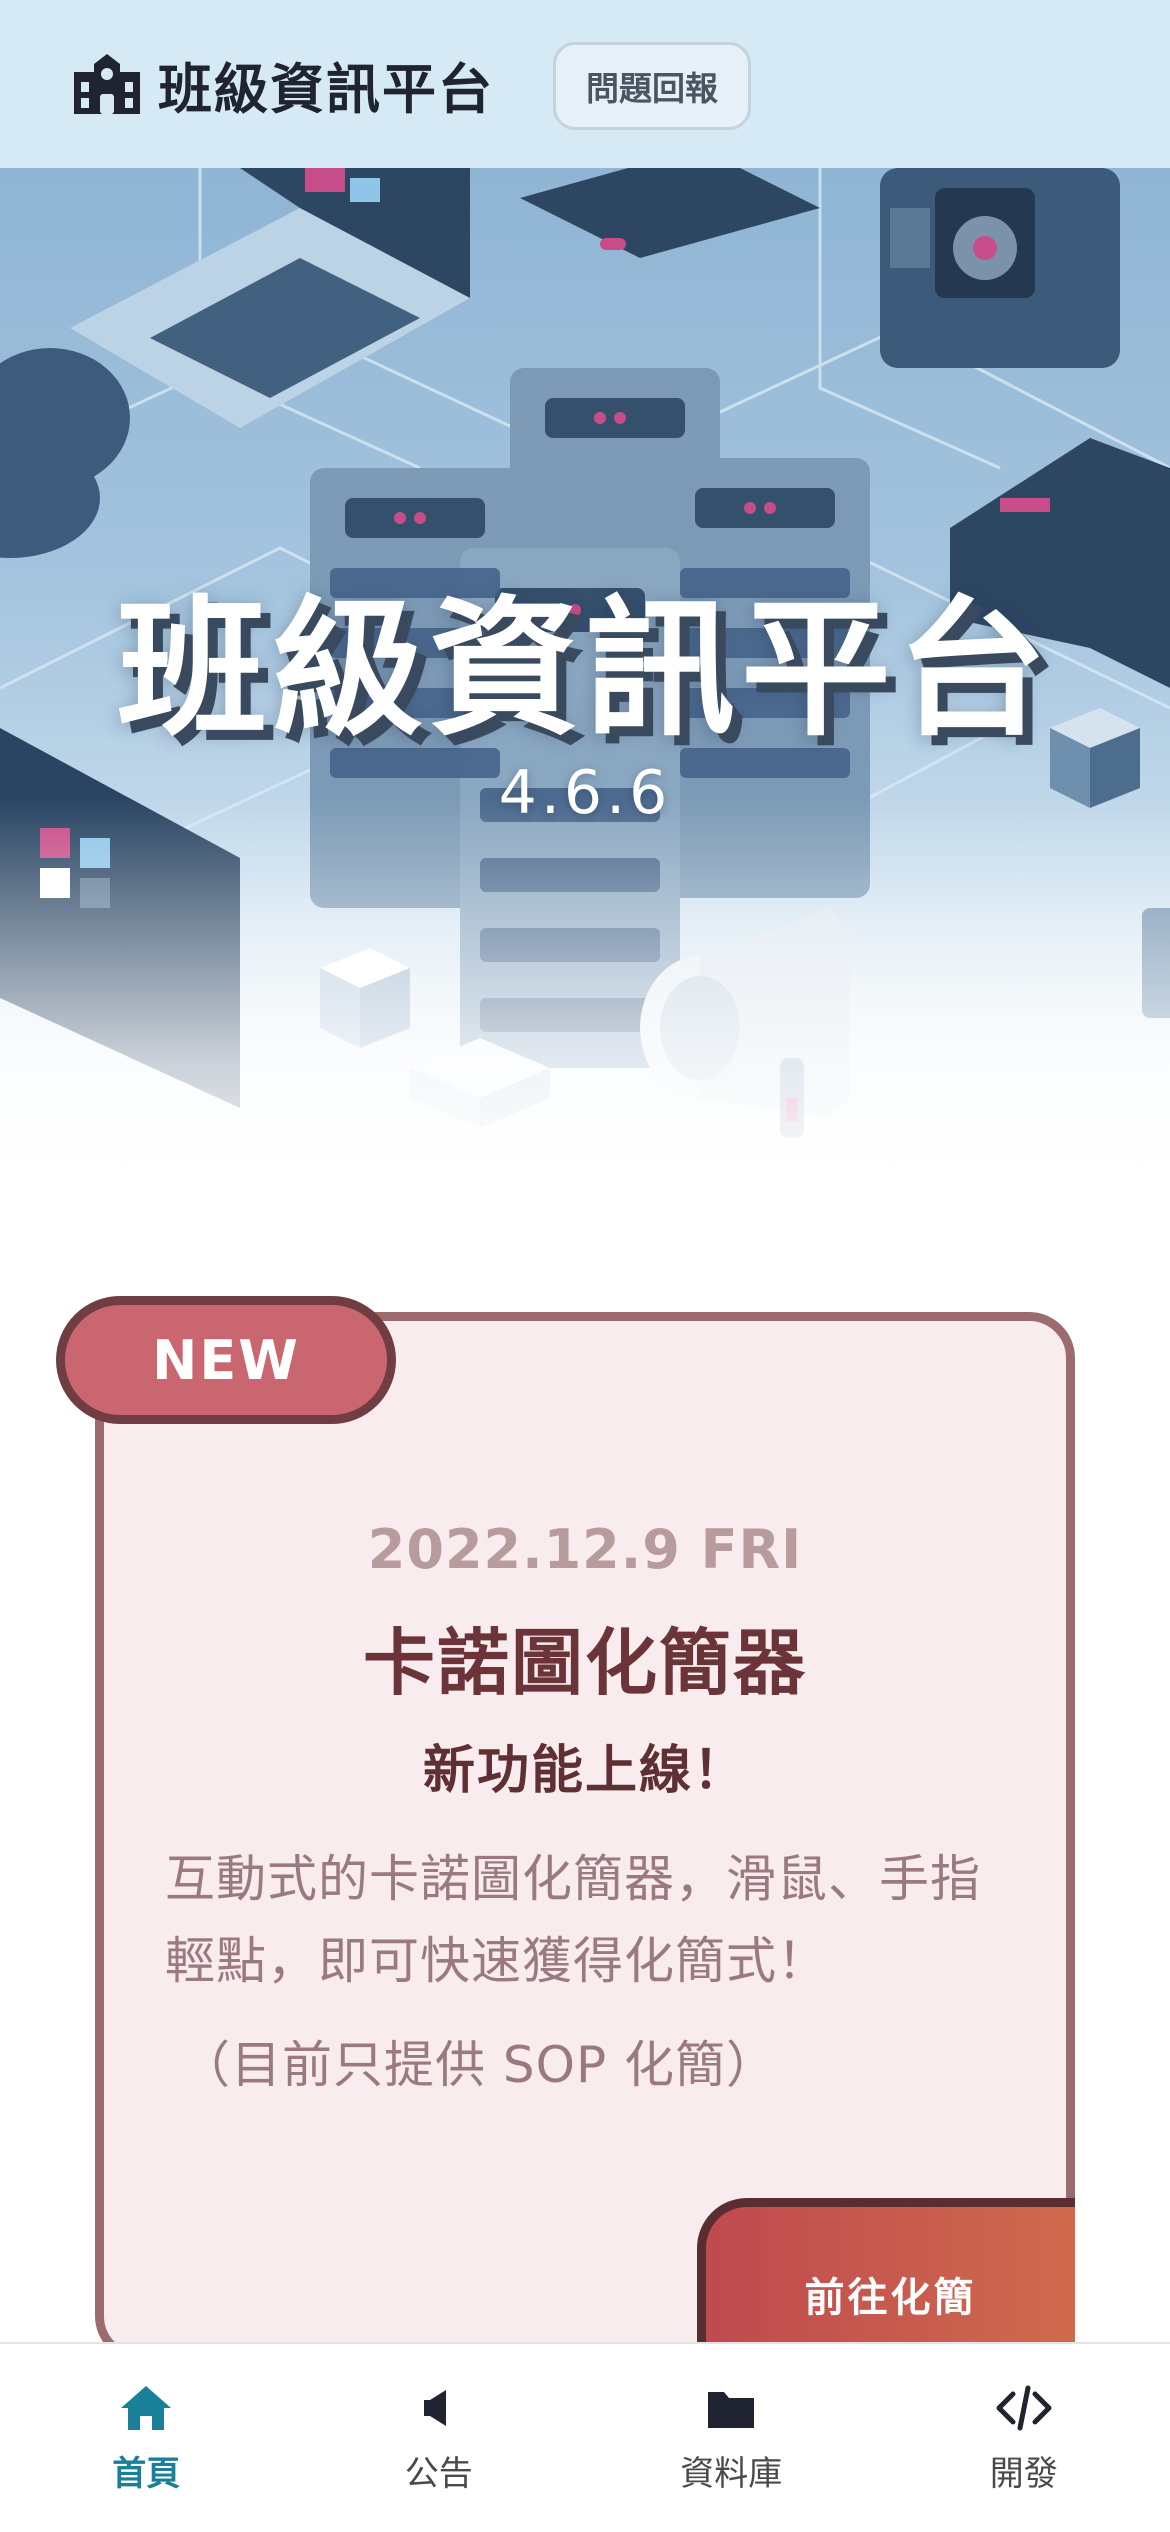 This screenshot has height=2532, width=1170. I want to click on brand: 班級資訊平台, so click(282, 84).